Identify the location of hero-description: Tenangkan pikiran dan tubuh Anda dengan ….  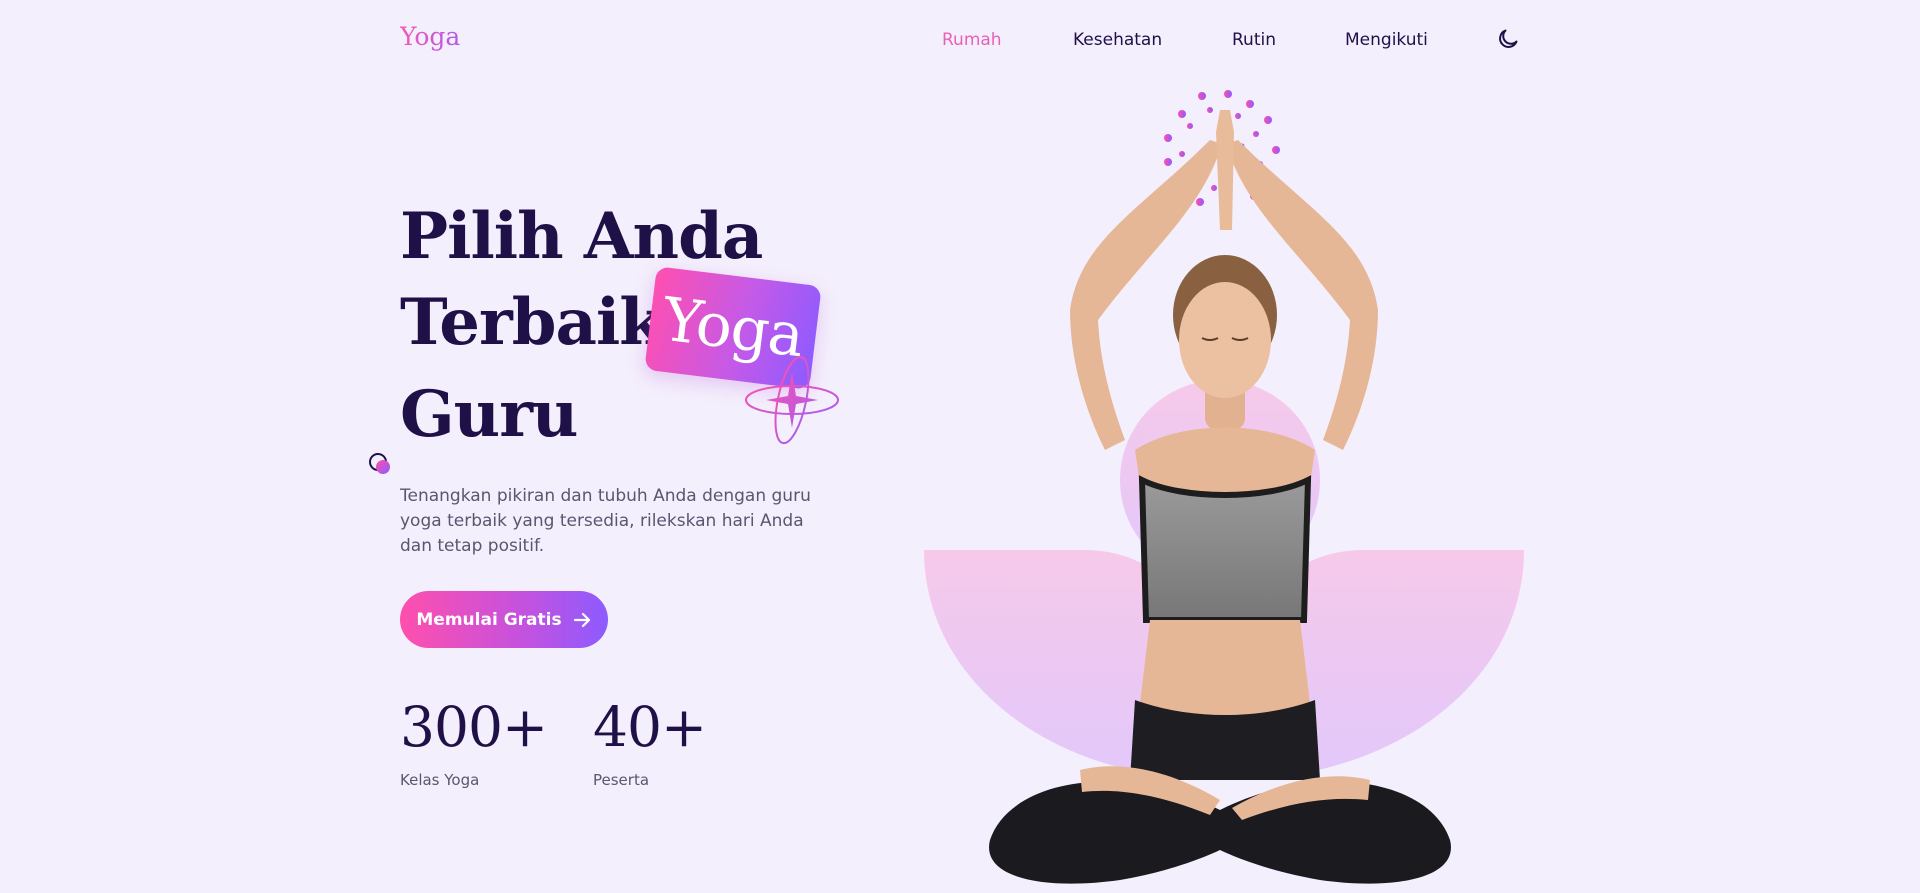
(605, 521).